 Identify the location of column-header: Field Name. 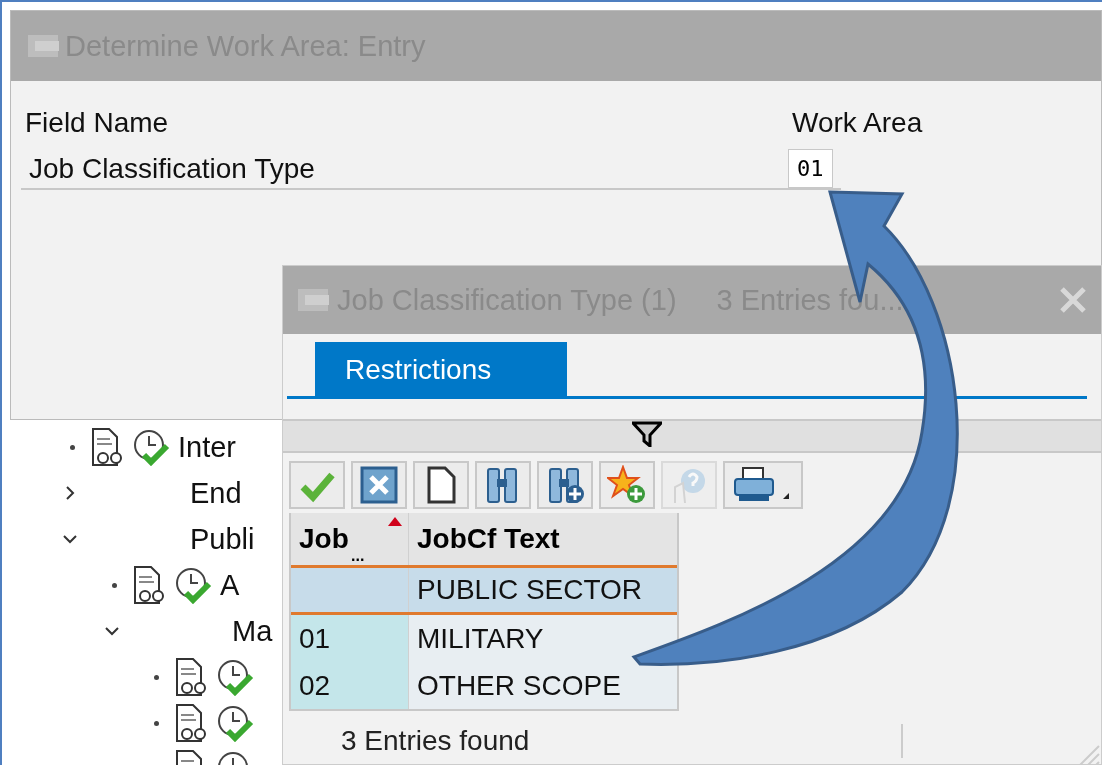
(97, 123).